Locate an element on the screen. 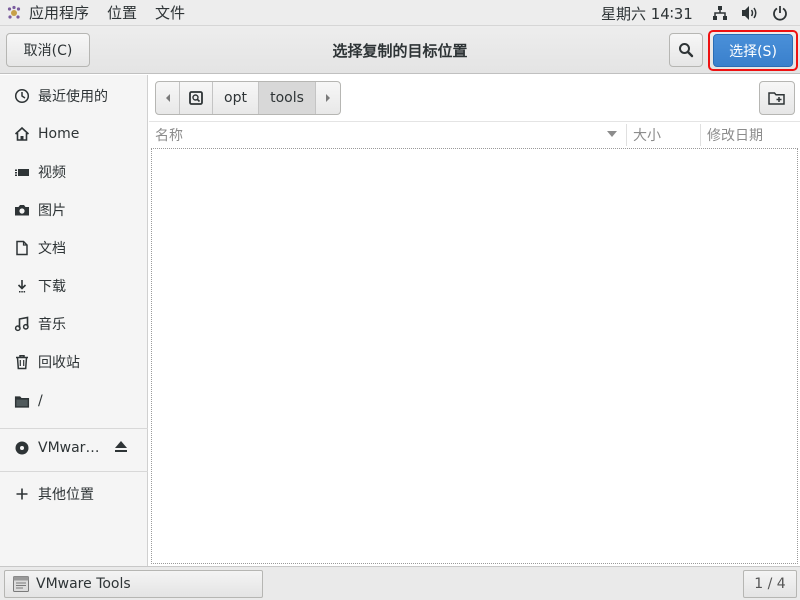 The width and height of the screenshot is (800, 600). taskbar-window-button: VMware Tools is located at coordinates (133, 584).